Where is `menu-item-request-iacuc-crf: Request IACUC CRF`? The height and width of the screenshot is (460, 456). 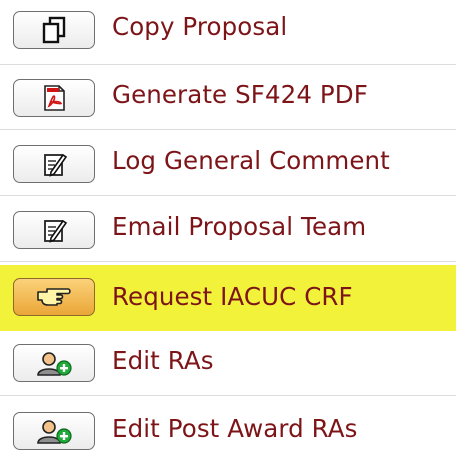 menu-item-request-iacuc-crf: Request IACUC CRF is located at coordinates (228, 298).